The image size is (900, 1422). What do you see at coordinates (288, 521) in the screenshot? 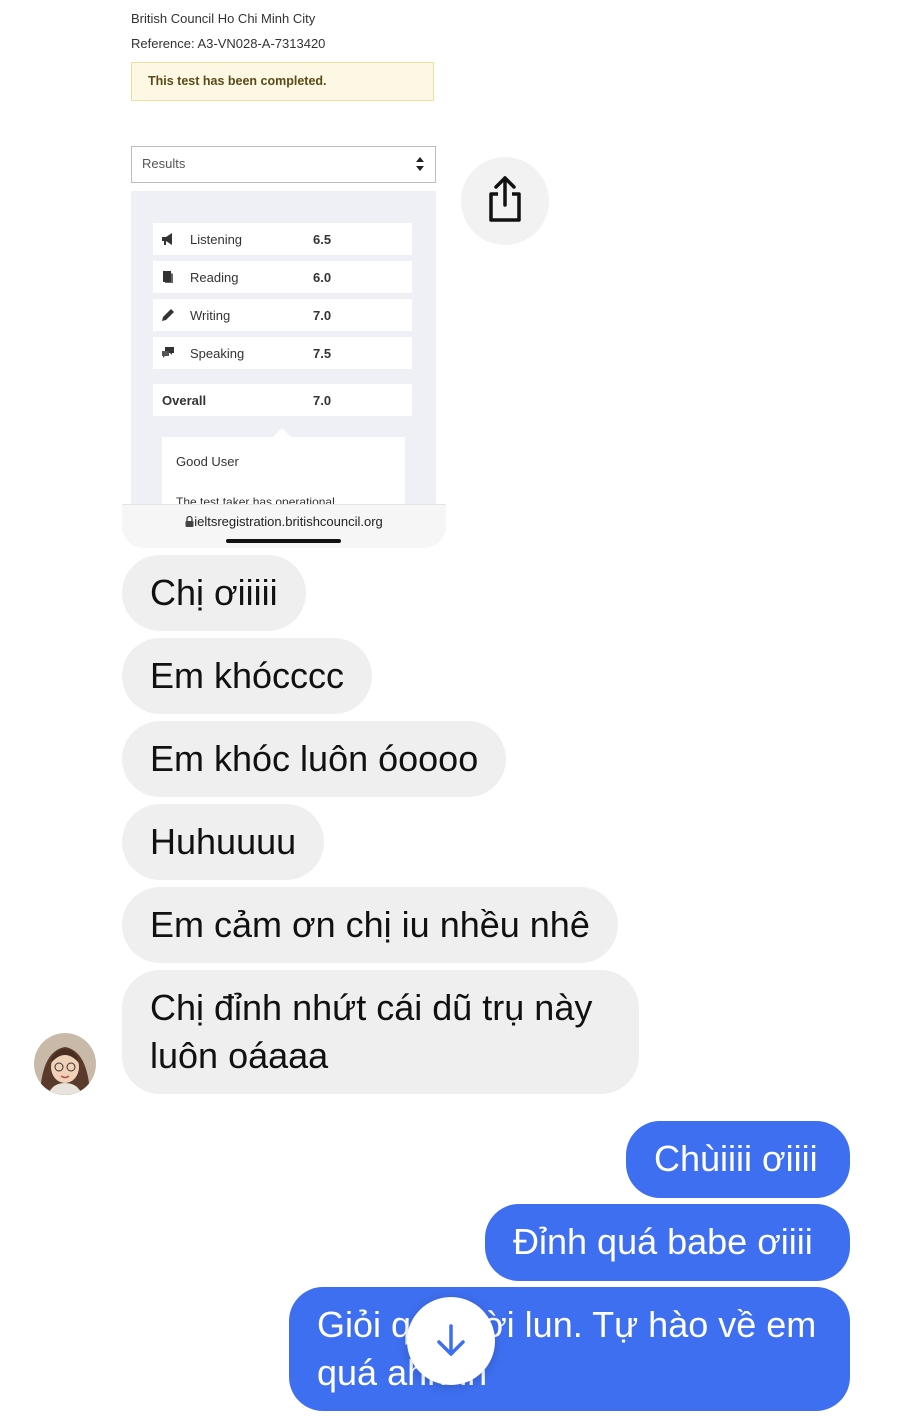
I see `url-text: ieltsregistration.britishcouncil.org` at bounding box center [288, 521].